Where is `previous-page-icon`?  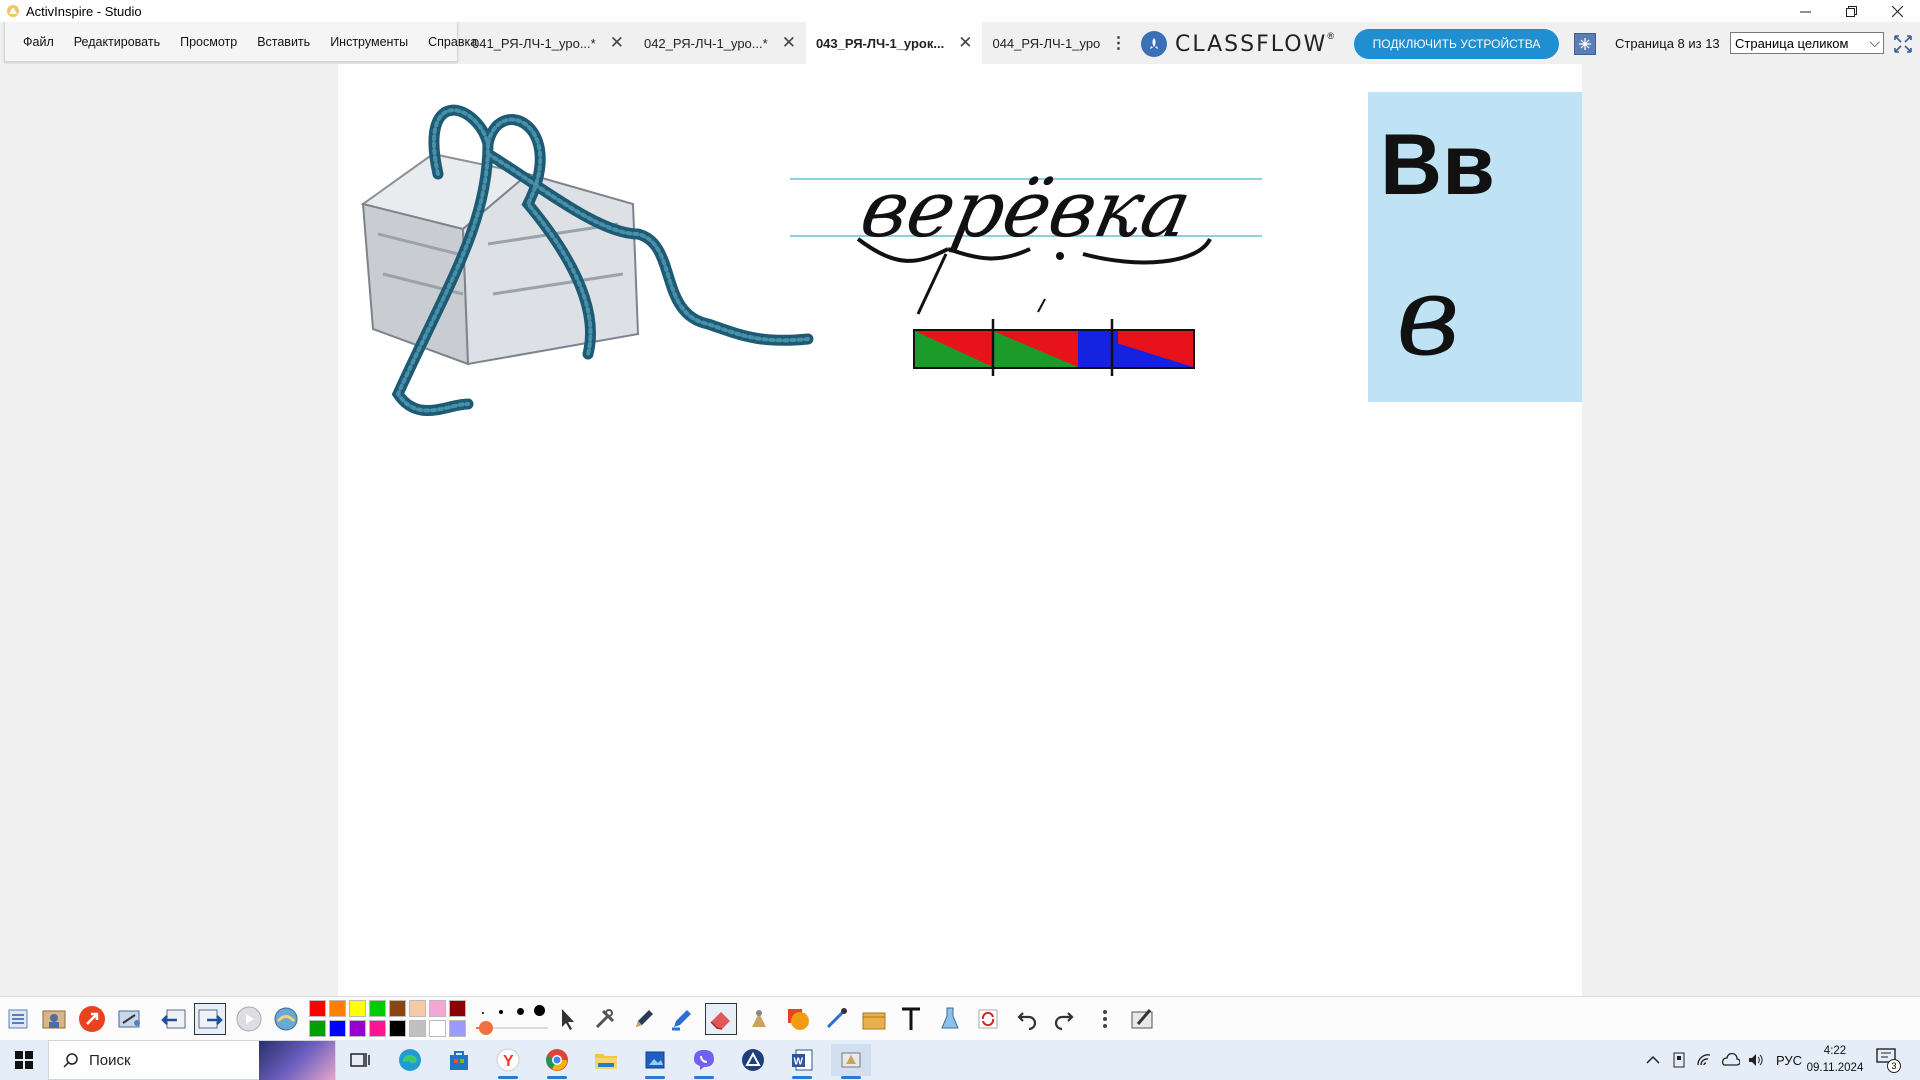
previous-page-icon is located at coordinates (174, 1019).